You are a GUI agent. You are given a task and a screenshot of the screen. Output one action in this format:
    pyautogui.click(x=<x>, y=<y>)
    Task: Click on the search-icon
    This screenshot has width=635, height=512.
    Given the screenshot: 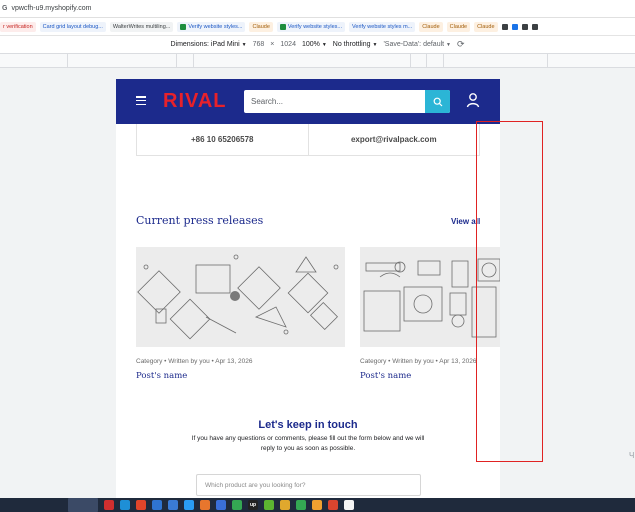 What is the action you would take?
    pyautogui.click(x=437, y=101)
    